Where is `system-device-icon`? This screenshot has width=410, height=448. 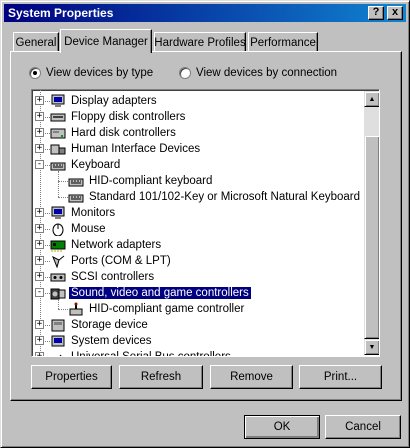
system-device-icon is located at coordinates (58, 341).